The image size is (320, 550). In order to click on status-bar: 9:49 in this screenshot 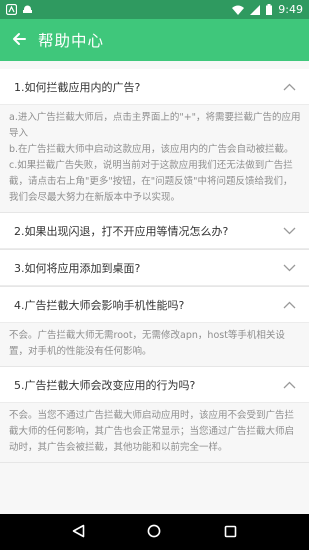, I will do `click(154, 9)`.